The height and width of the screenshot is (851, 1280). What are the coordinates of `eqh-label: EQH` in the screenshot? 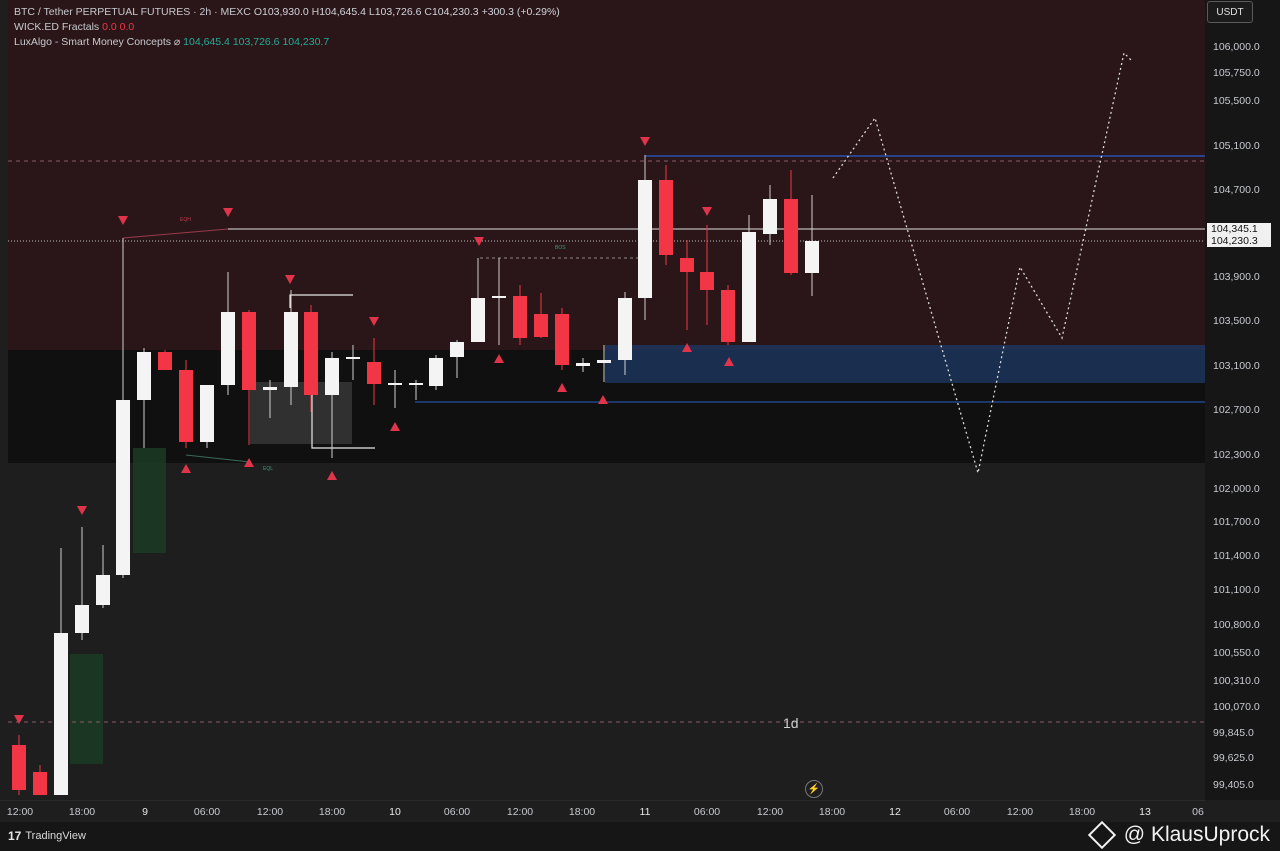 It's located at (185, 220).